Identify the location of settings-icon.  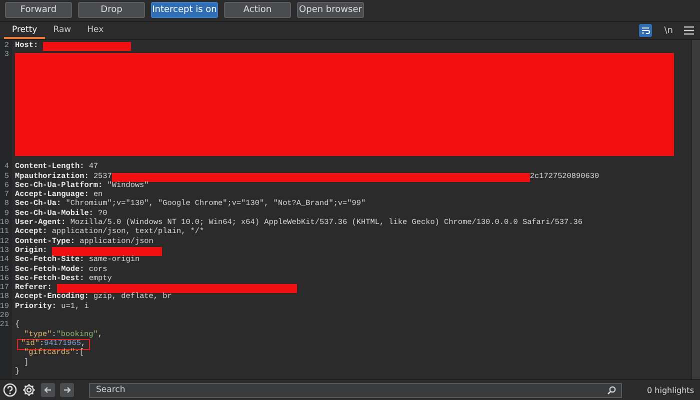
(29, 390).